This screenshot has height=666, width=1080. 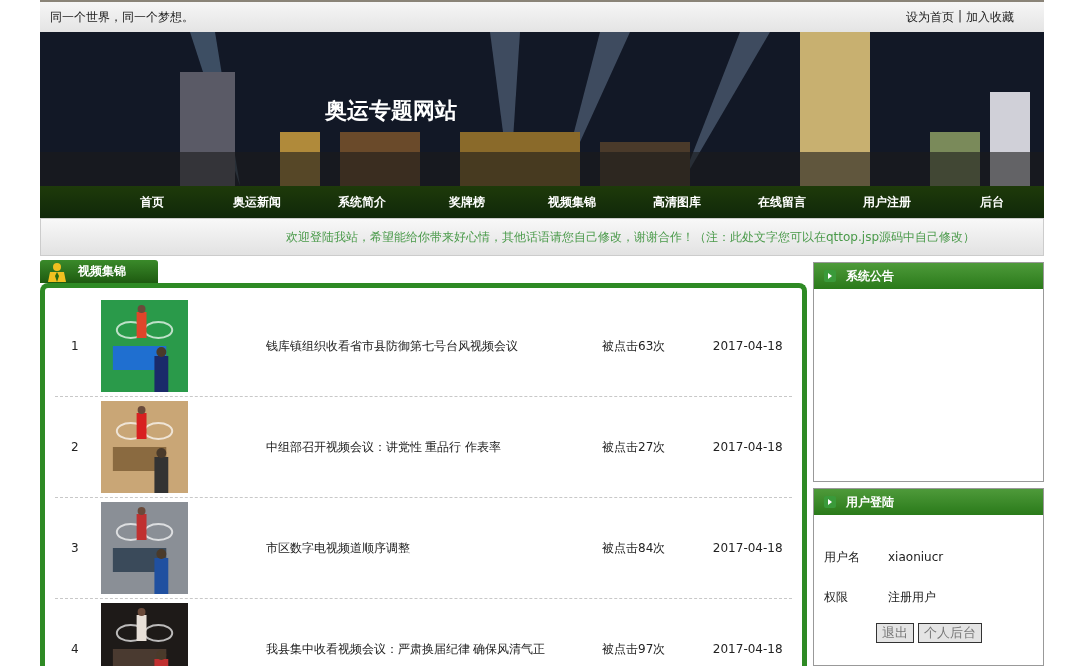 I want to click on click-count: 被点击84次, so click(x=634, y=548).